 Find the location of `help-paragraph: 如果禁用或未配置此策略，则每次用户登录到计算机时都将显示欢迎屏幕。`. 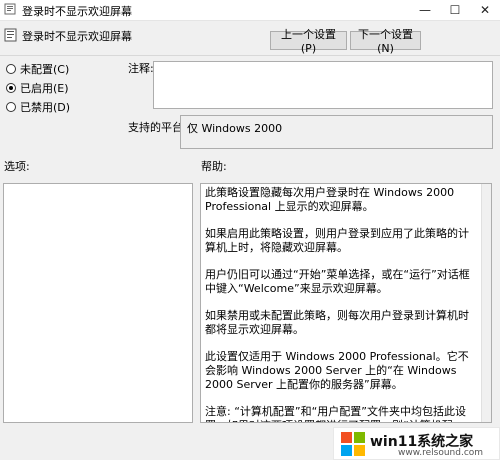

help-paragraph: 如果禁用或未配置此策略，则每次用户登录到计算机时都将显示欢迎屏幕。 is located at coordinates (337, 322).